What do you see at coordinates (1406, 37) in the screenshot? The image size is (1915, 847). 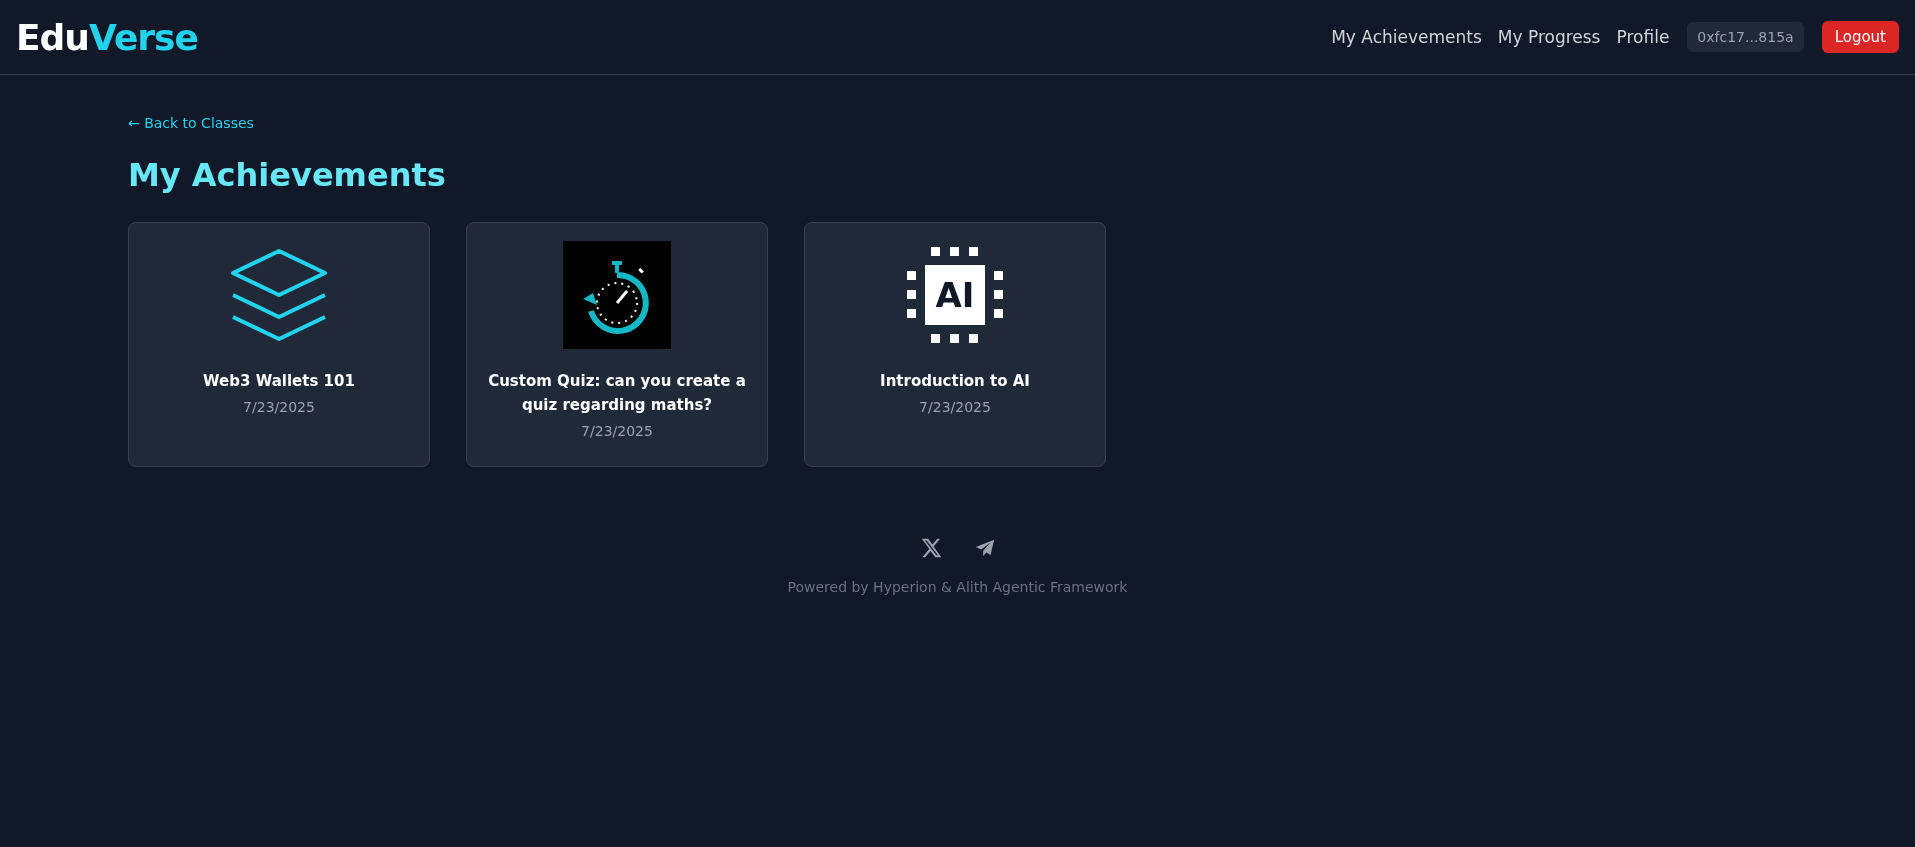 I see `nav-link: My Achievements` at bounding box center [1406, 37].